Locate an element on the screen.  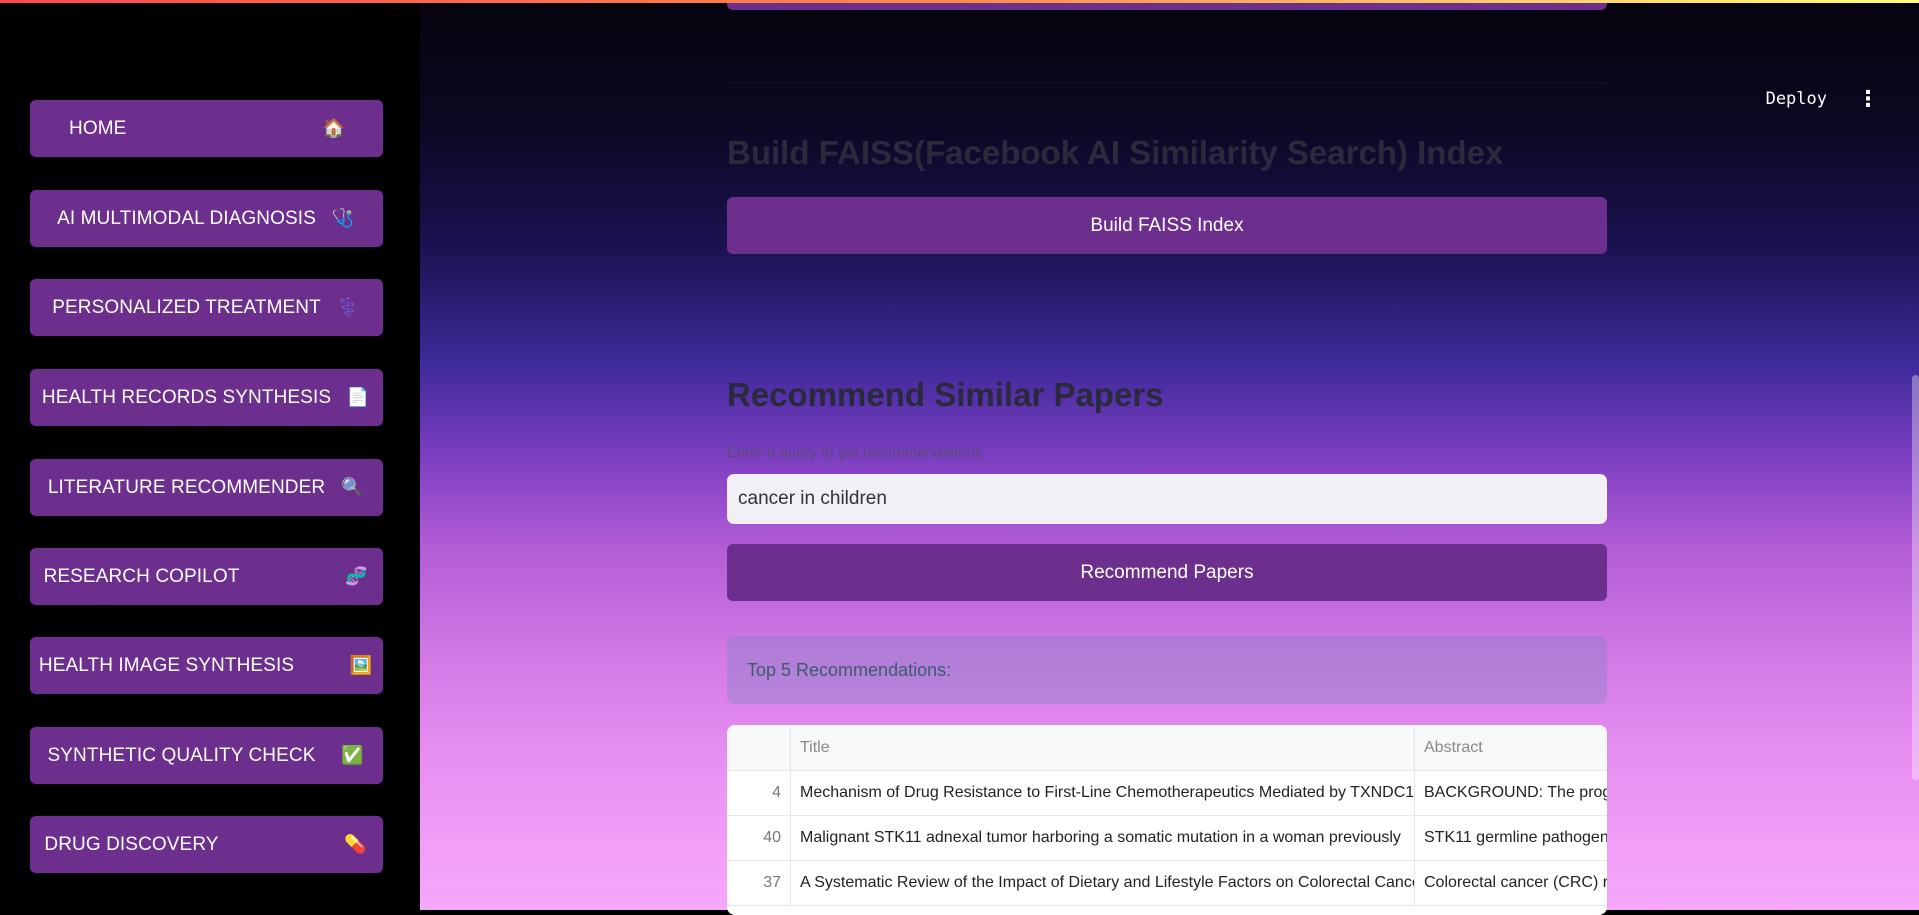
house-icon: 🏠 is located at coordinates (334, 128).